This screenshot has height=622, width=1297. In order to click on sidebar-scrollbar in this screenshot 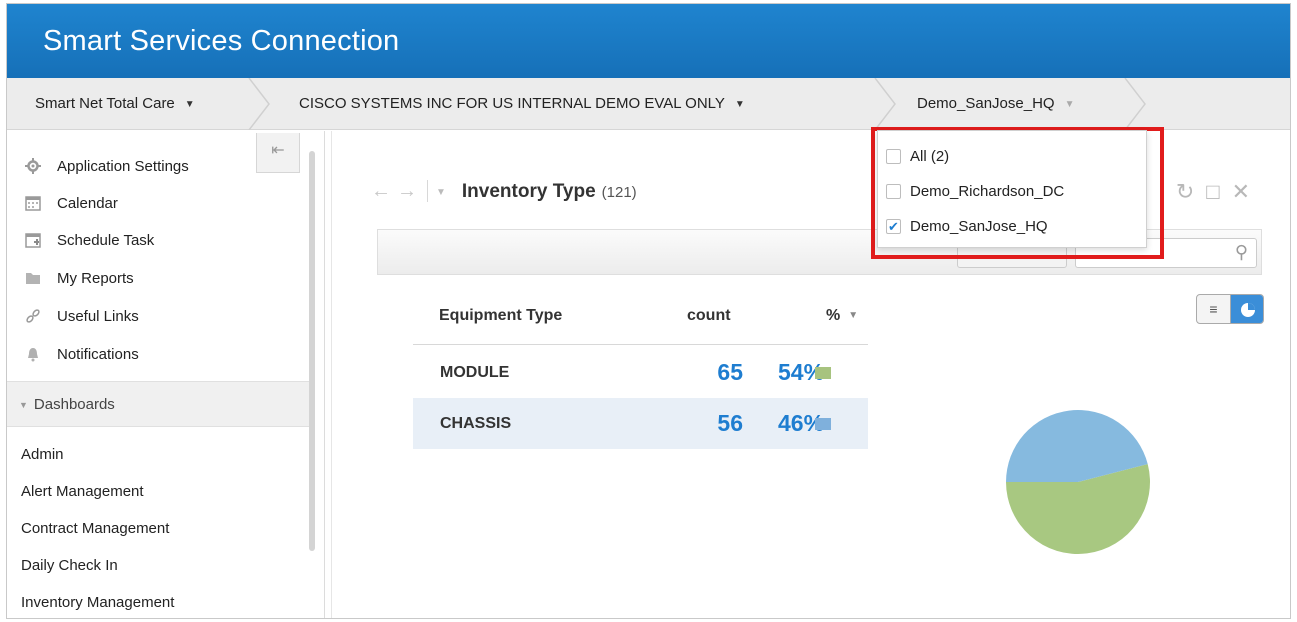, I will do `click(312, 351)`.